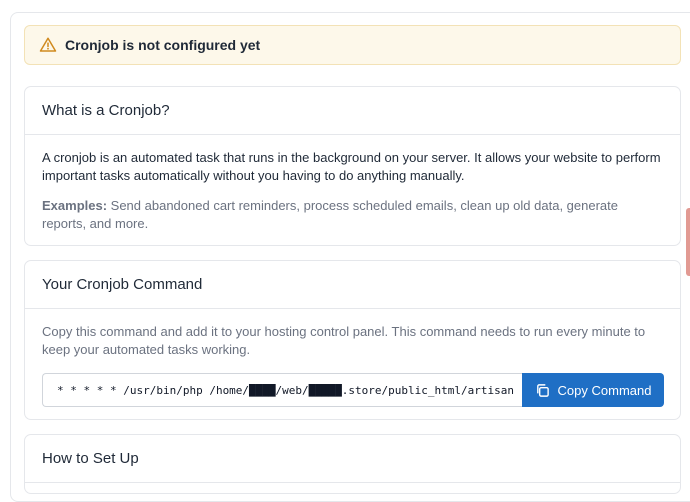 Image resolution: width=690 pixels, height=502 pixels. Describe the element at coordinates (352, 45) in the screenshot. I see `not-configured-alert: Cronjob is not configured yet` at that location.